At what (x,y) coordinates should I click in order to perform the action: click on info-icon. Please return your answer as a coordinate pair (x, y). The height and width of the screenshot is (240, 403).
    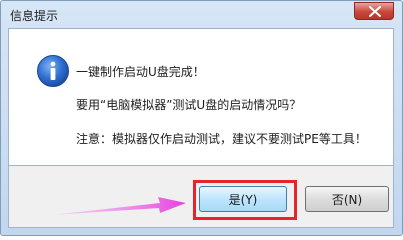
    Looking at the image, I should click on (53, 71).